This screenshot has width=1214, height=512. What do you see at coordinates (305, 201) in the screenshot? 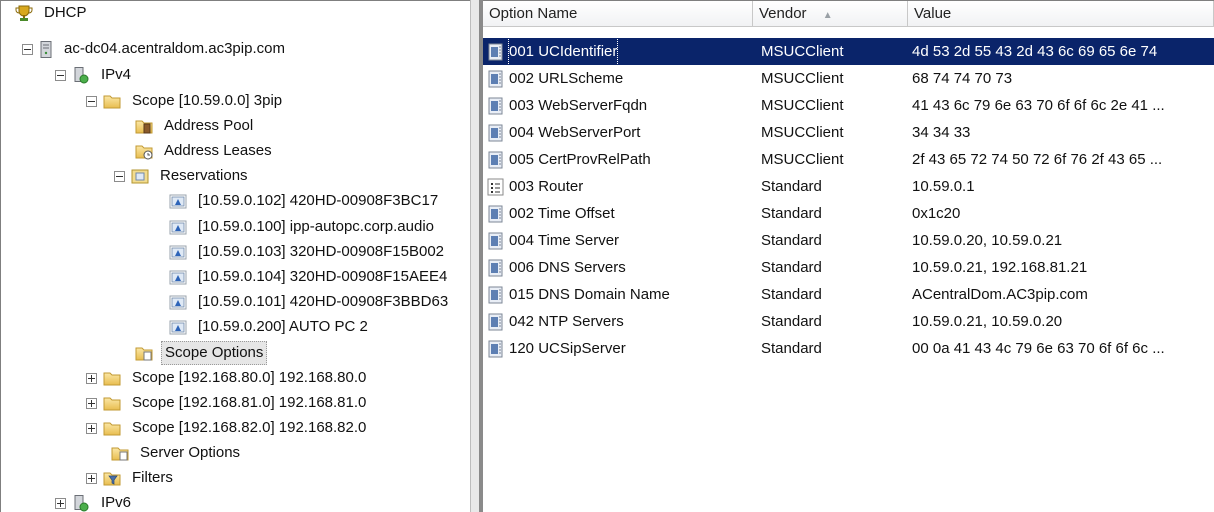
I see `tree-node-reservation: [10.59.0.102] 420HD-00908F3BC17` at bounding box center [305, 201].